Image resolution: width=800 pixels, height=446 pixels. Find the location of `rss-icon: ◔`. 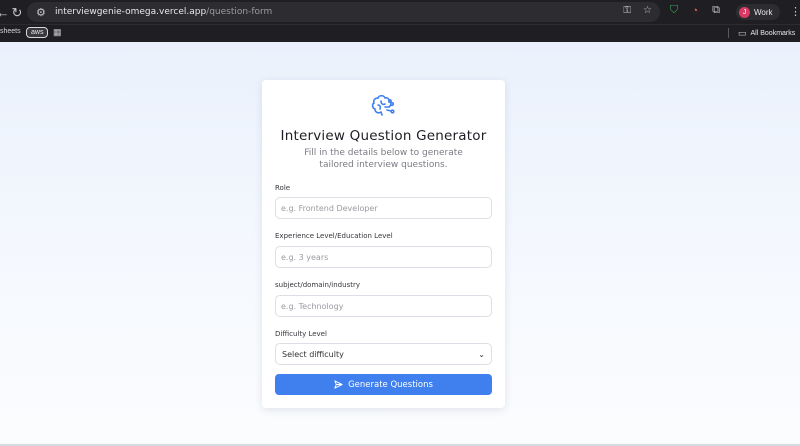

rss-icon: ◔ is located at coordinates (695, 11).